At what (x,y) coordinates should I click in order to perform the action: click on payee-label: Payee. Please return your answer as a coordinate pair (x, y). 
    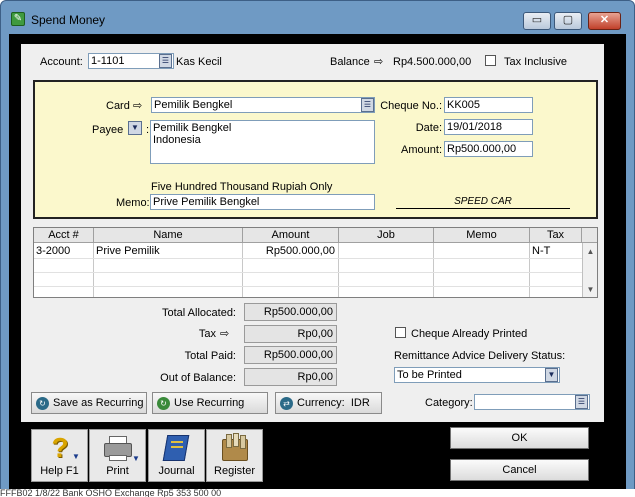
    Looking at the image, I should click on (108, 130).